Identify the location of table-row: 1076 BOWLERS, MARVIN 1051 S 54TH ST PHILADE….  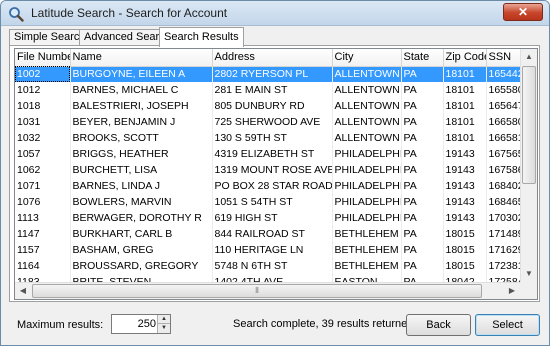
(276, 202).